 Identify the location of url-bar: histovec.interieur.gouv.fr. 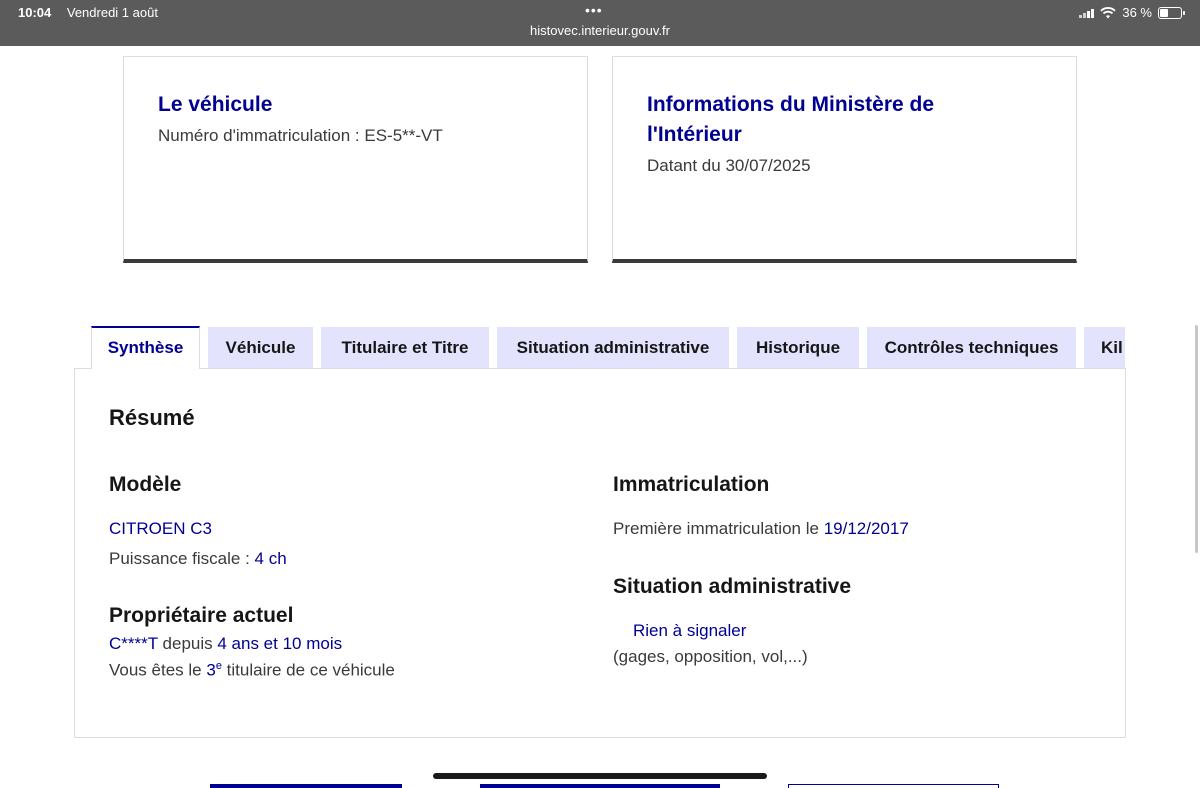
(600, 30).